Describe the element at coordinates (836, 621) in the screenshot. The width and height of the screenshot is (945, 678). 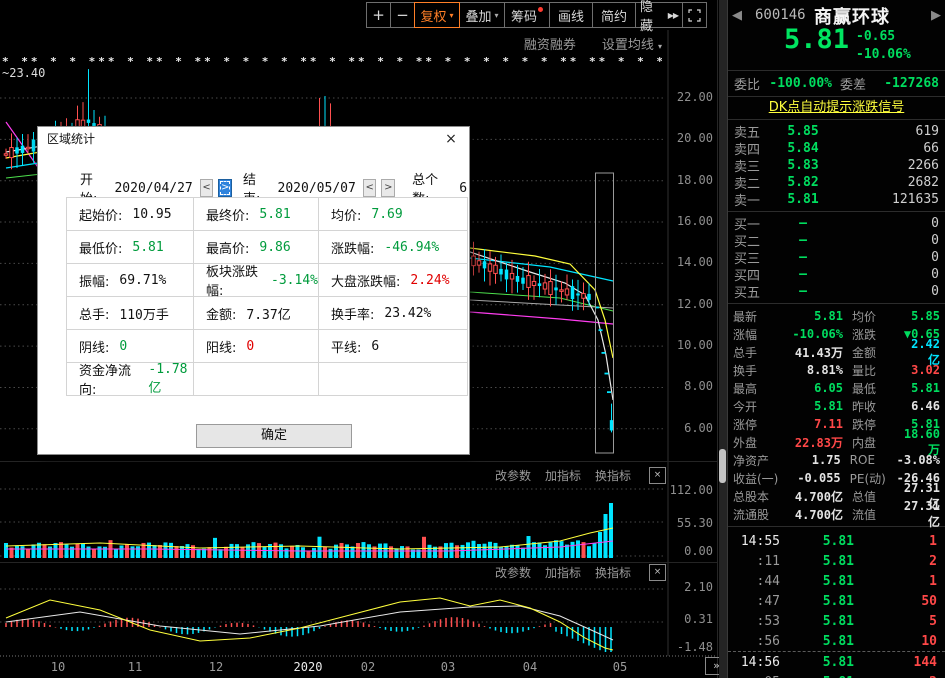
I see `tick-row: :53 5.81 5` at that location.